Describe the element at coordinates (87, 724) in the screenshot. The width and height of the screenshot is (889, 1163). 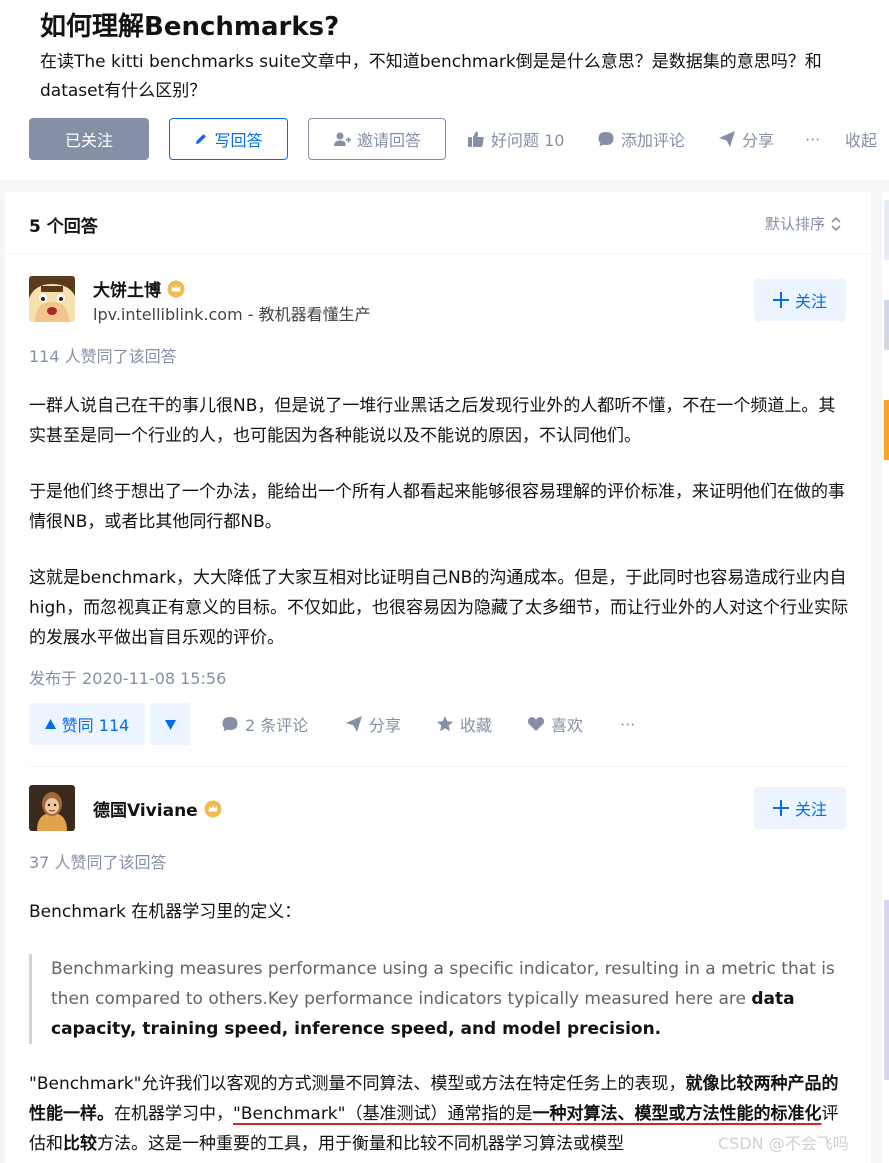
I see `vote-up-button: 赞同 114` at that location.